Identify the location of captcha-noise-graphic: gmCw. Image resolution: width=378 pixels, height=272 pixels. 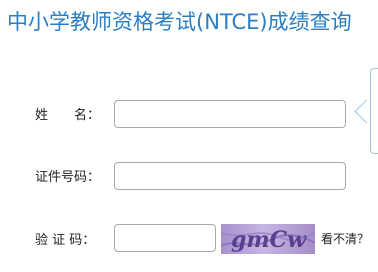
(268, 240).